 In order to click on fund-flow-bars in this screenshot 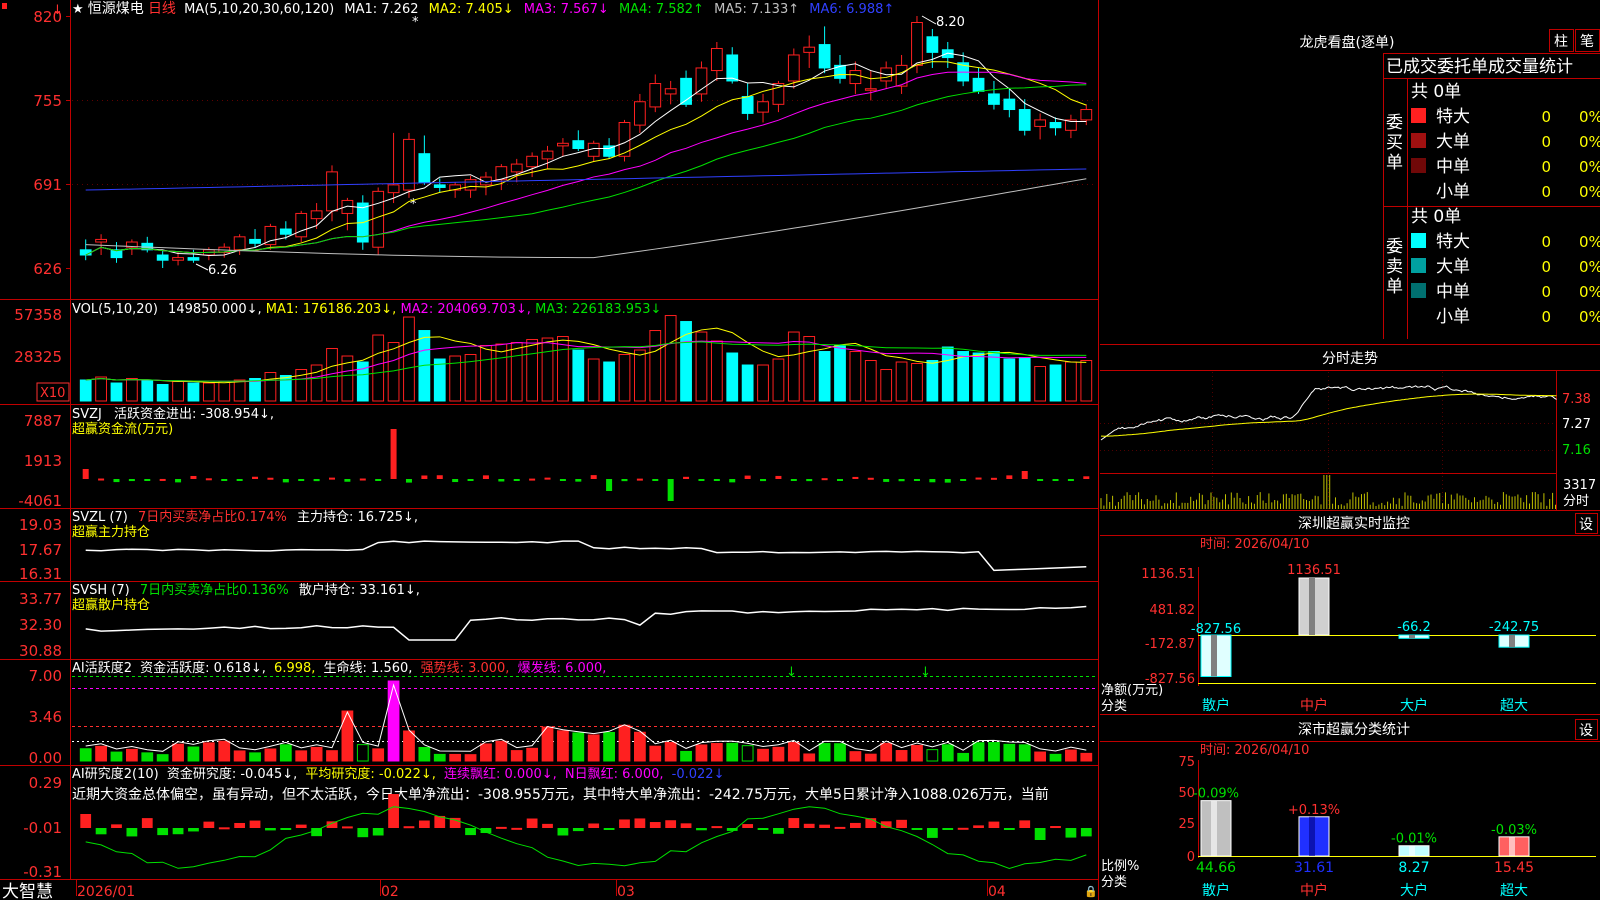, I will do `click(586, 465)`.